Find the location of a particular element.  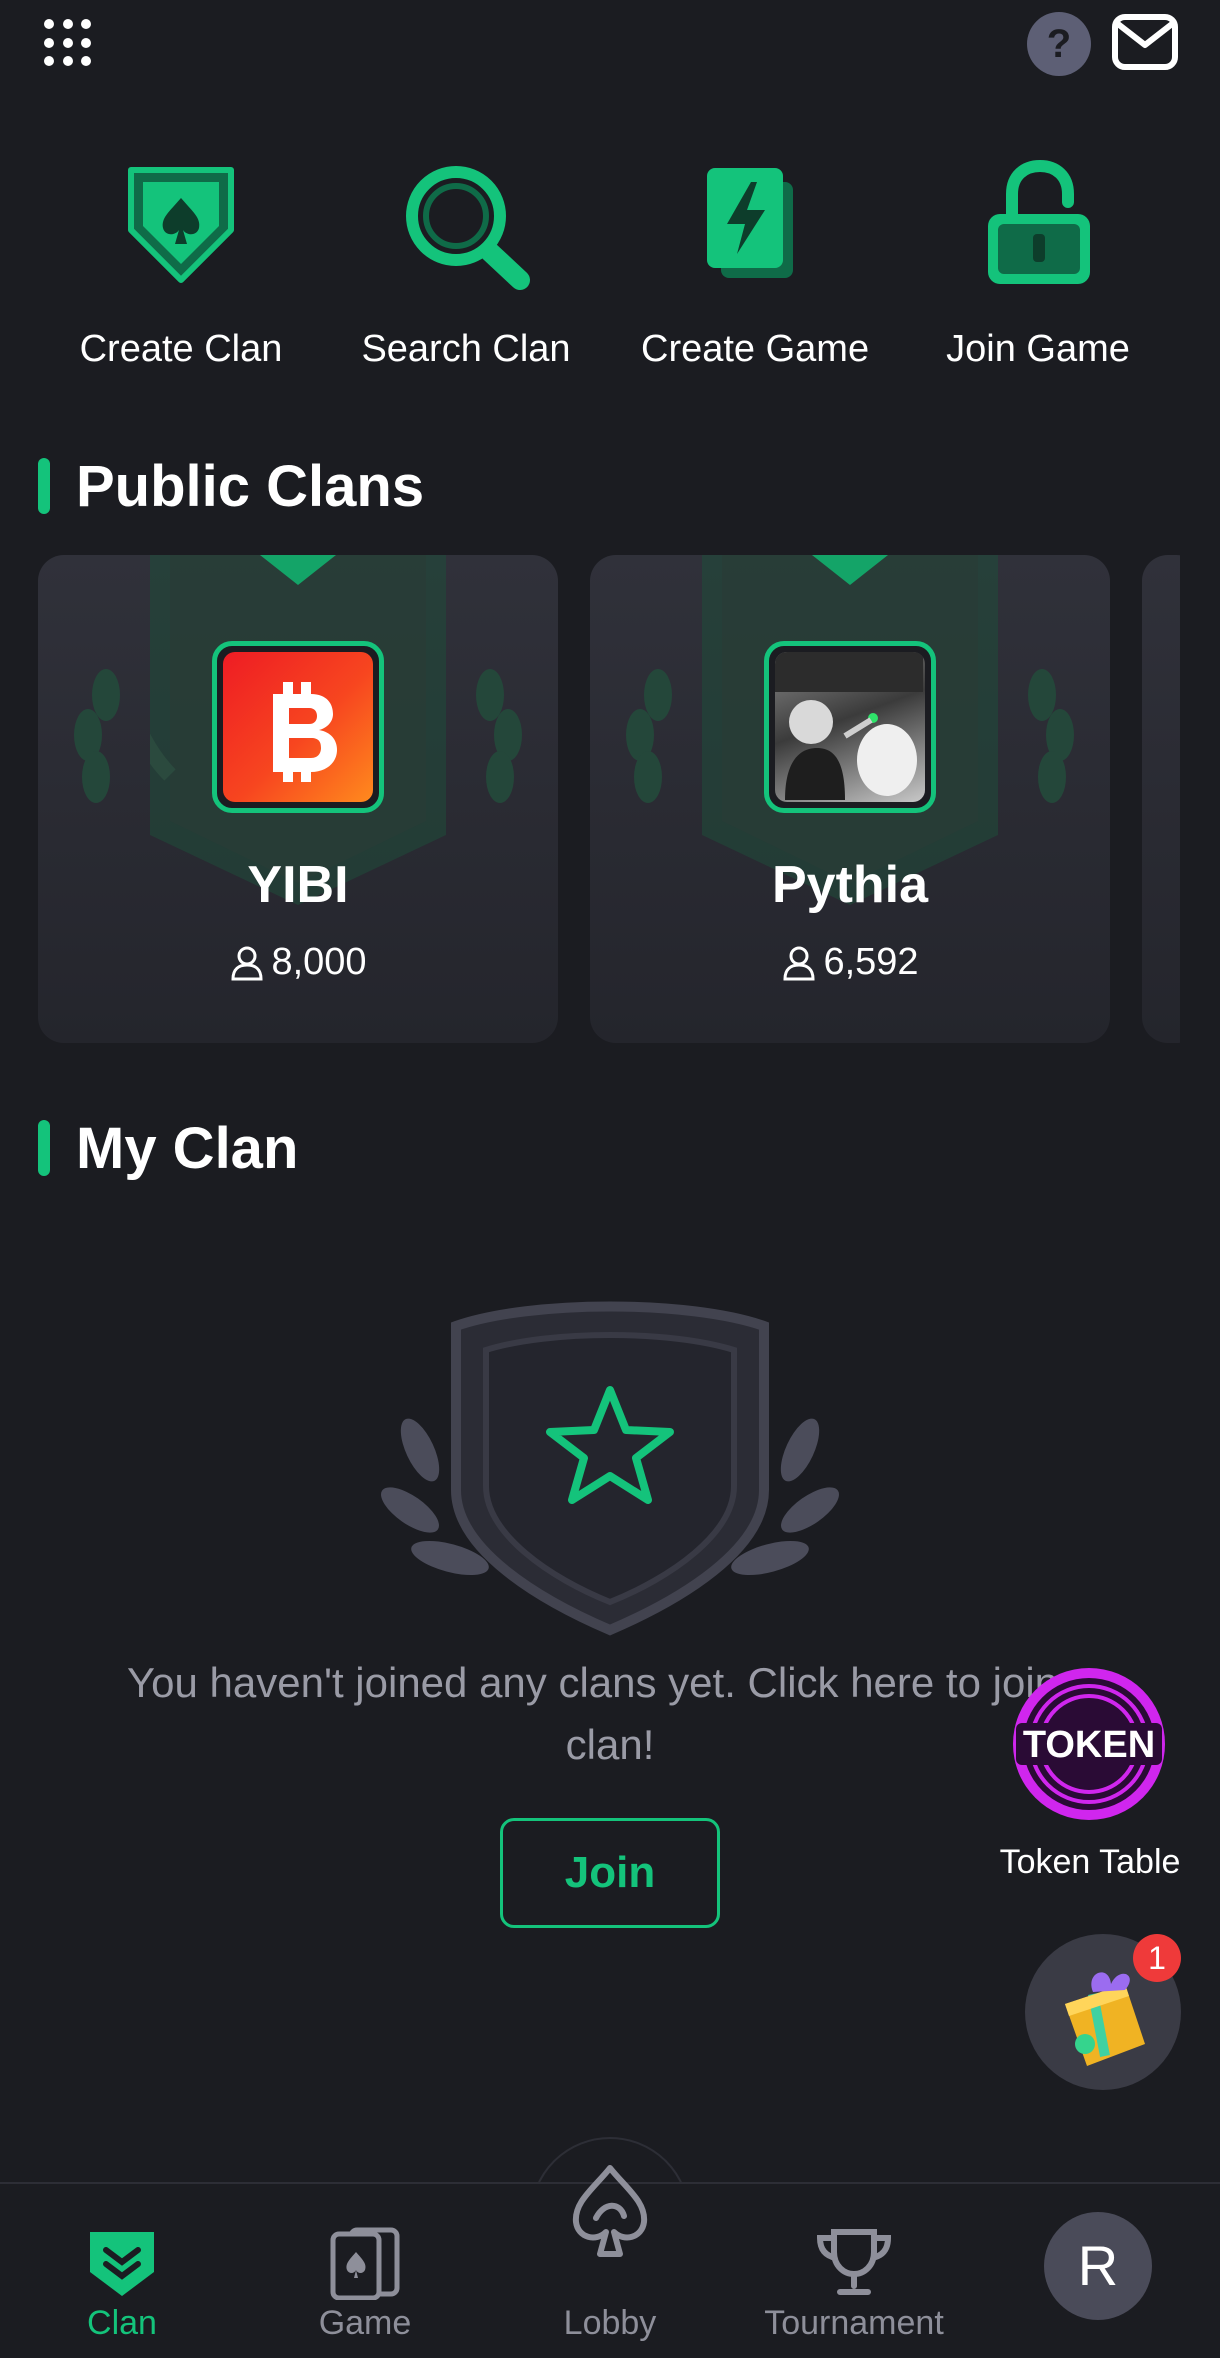

create-game-button: Create Game is located at coordinates (755, 265).